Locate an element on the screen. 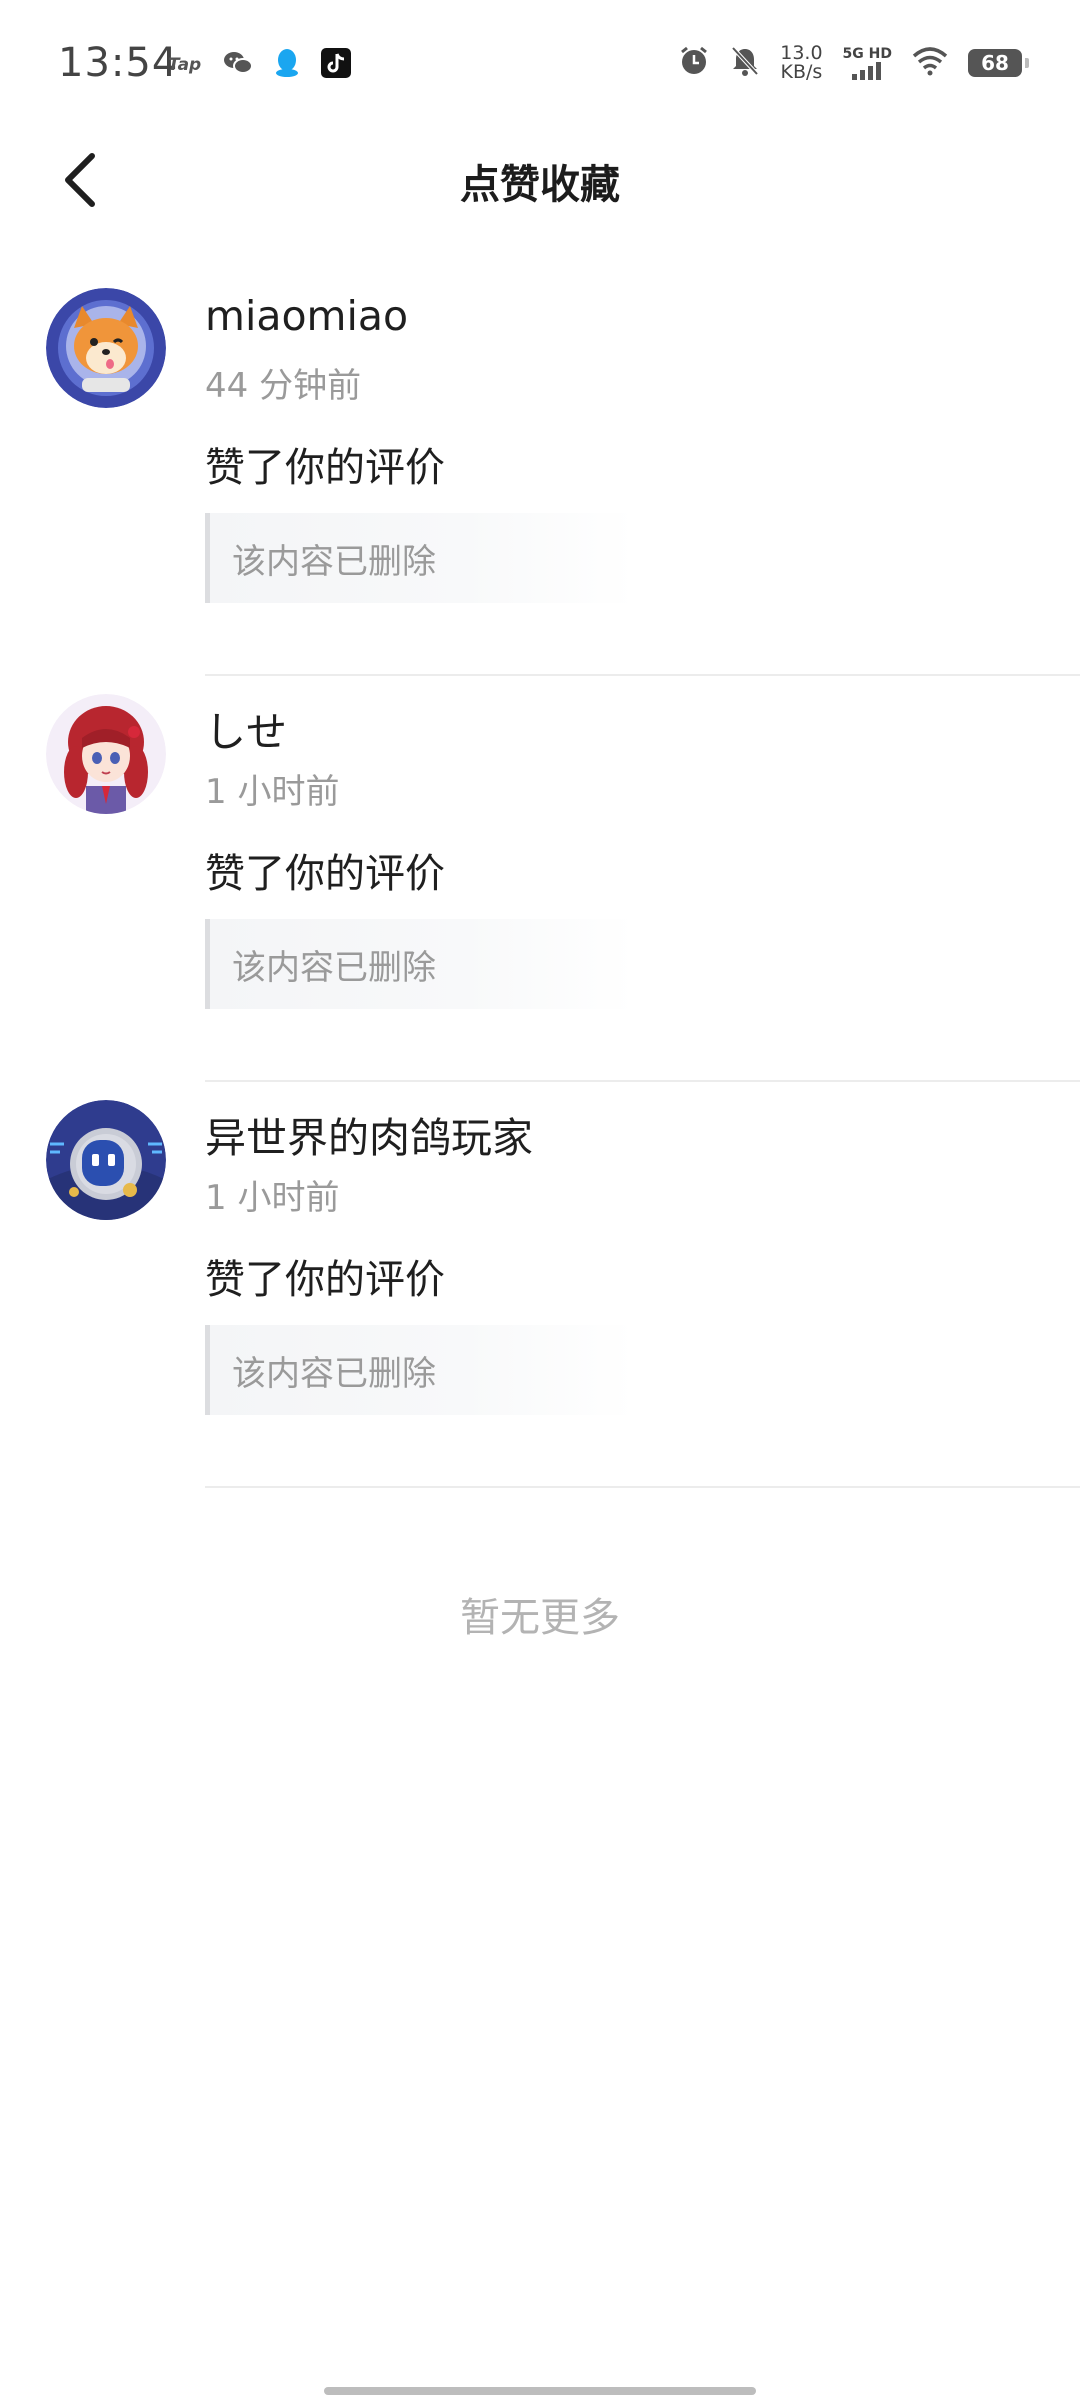 The image size is (1080, 2400). status-app-icons: Tap is located at coordinates (260, 65).